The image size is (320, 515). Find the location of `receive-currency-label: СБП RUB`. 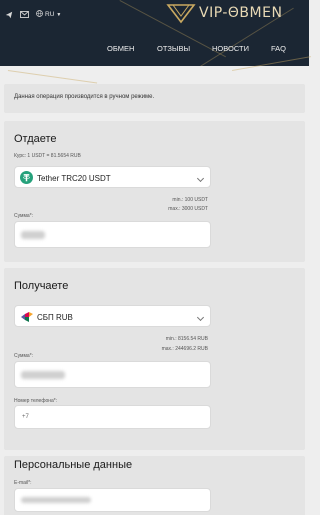

receive-currency-label: СБП RUB is located at coordinates (55, 317).